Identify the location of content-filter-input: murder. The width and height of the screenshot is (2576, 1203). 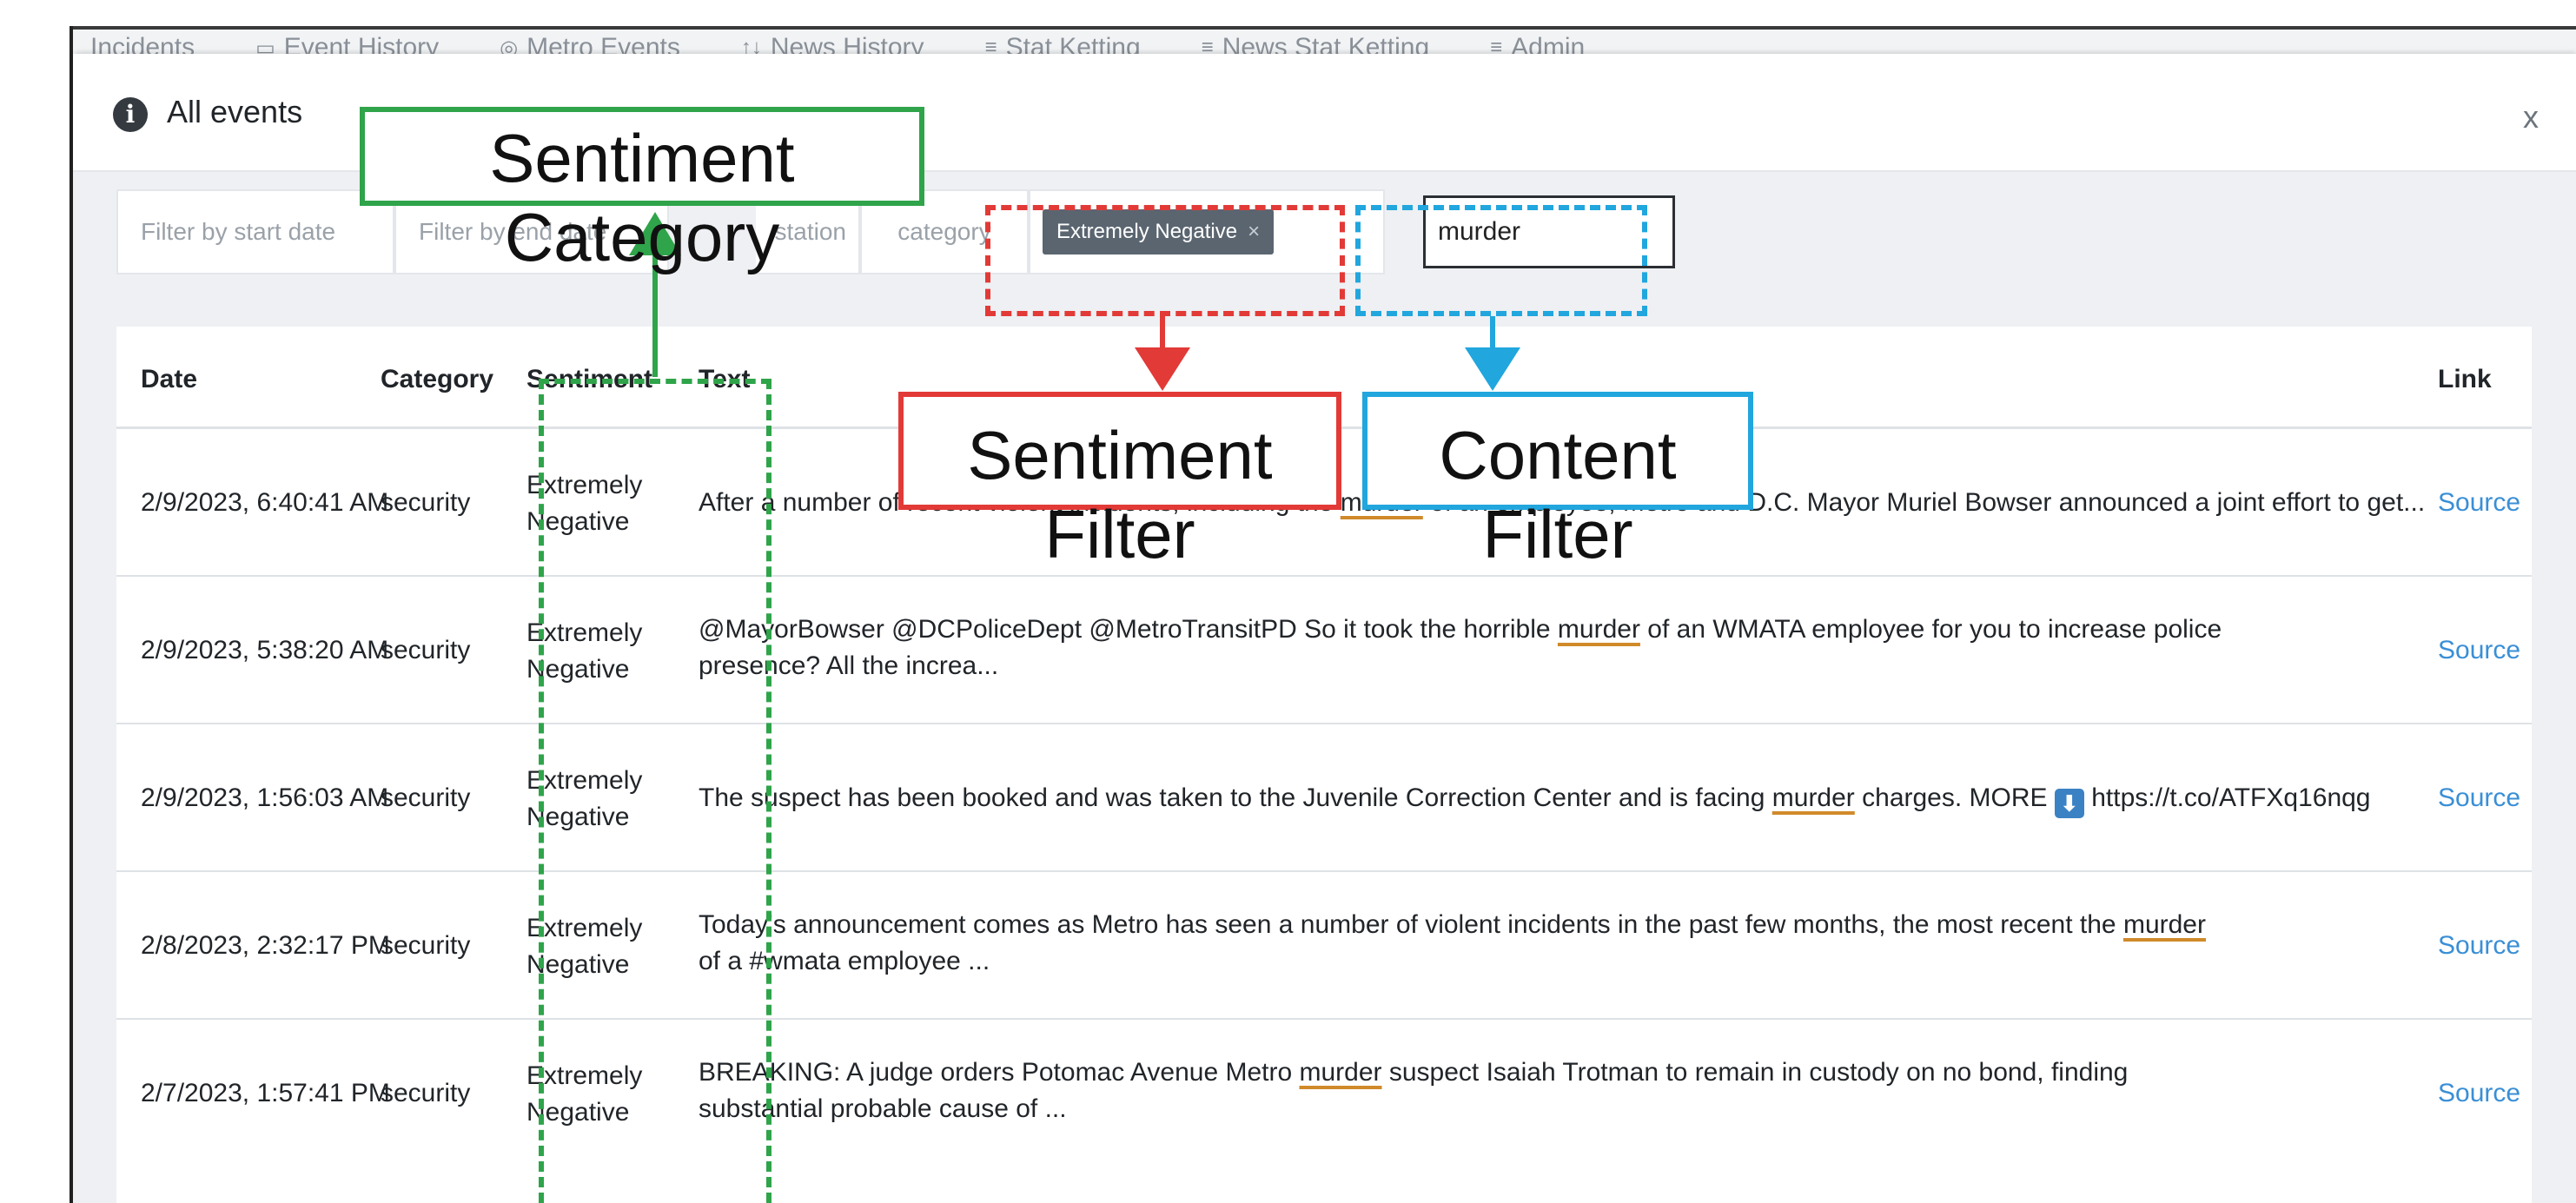
(1549, 231).